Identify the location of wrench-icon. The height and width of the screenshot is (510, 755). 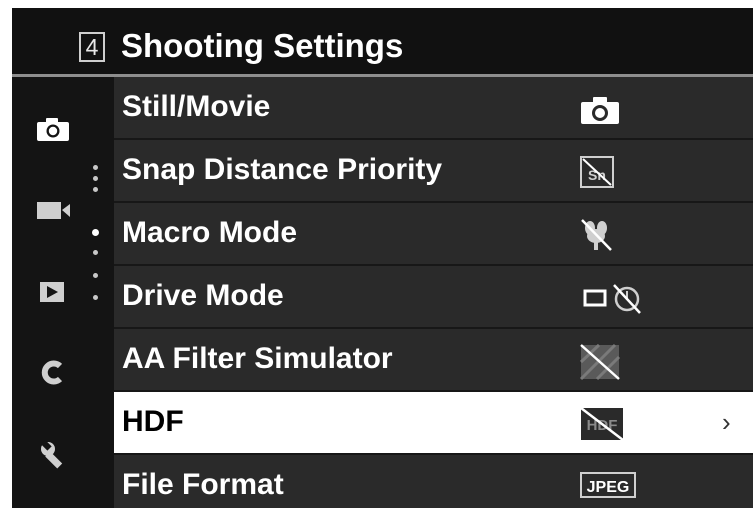
(52, 454).